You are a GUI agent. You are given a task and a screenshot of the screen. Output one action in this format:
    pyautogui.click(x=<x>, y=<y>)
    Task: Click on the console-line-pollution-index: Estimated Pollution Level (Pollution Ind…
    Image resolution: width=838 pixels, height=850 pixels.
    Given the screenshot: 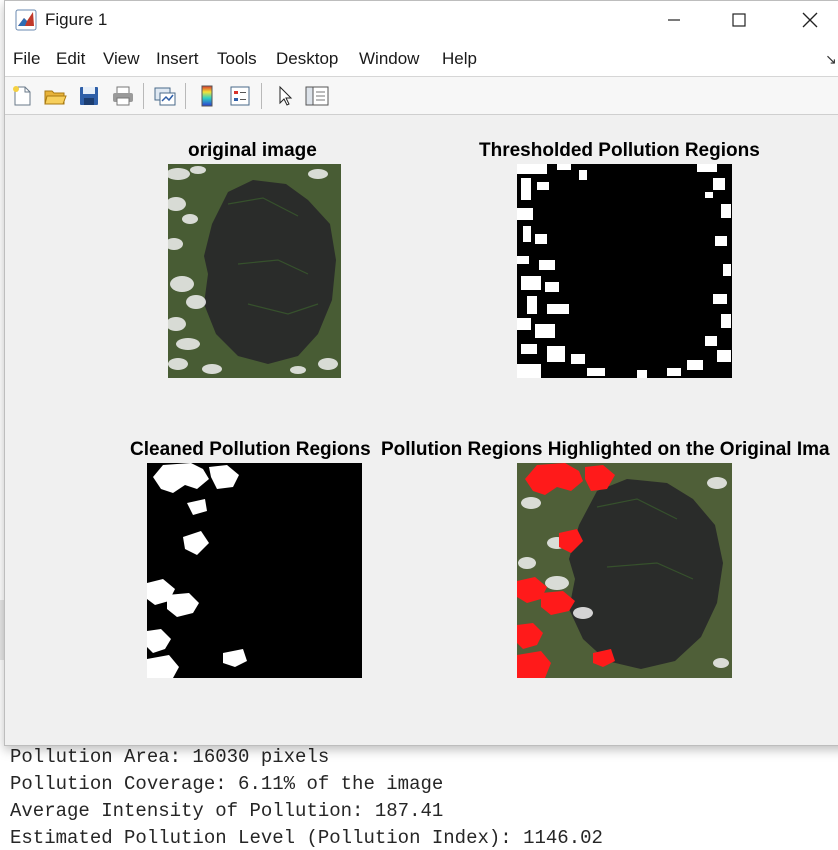 What is the action you would take?
    pyautogui.click(x=306, y=838)
    